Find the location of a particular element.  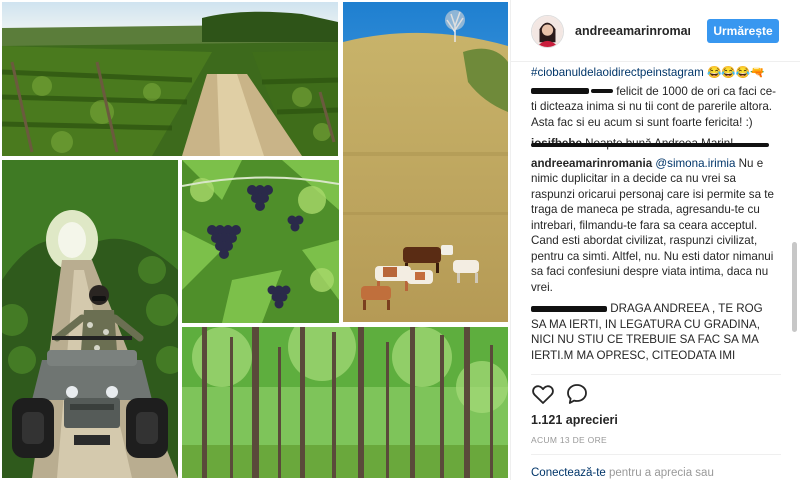

caption-hashtag: #ciobanuldelaoidirectpeinstagram 😂😂😂🔫 is located at coordinates (655, 73).